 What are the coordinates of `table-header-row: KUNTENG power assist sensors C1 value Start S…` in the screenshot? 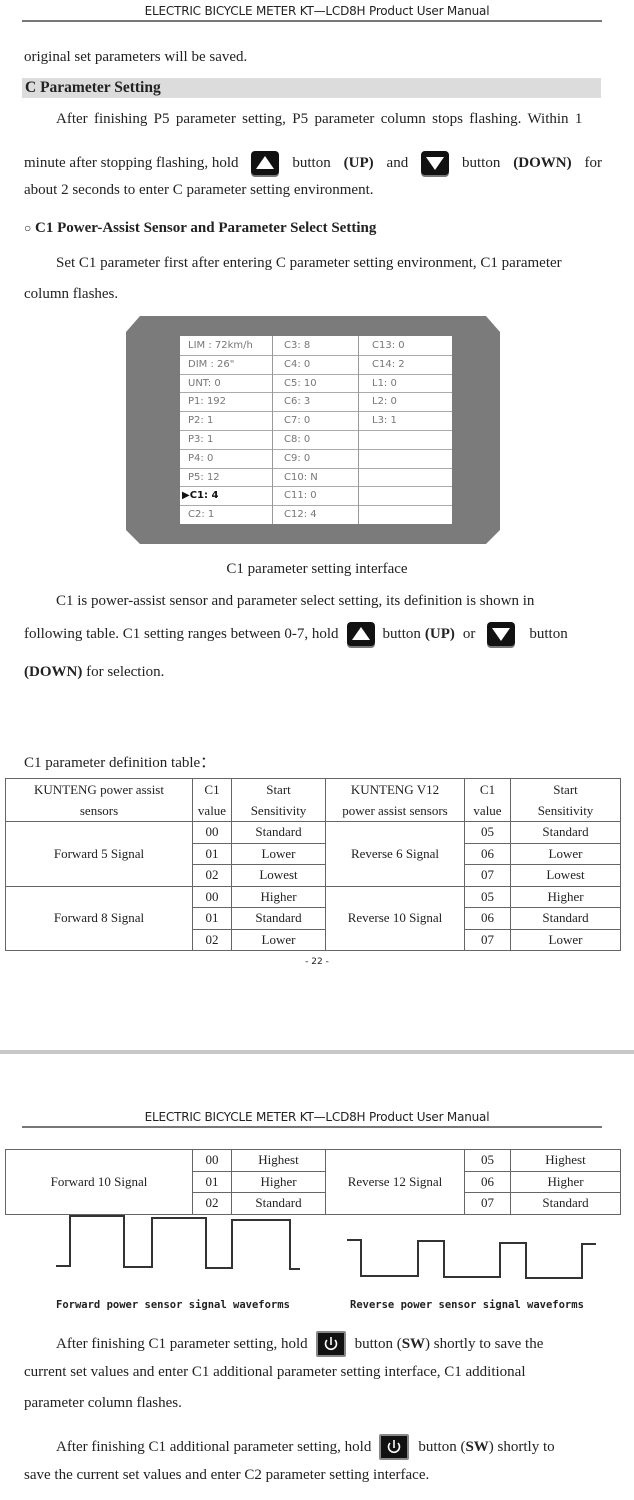 It's located at (313, 800).